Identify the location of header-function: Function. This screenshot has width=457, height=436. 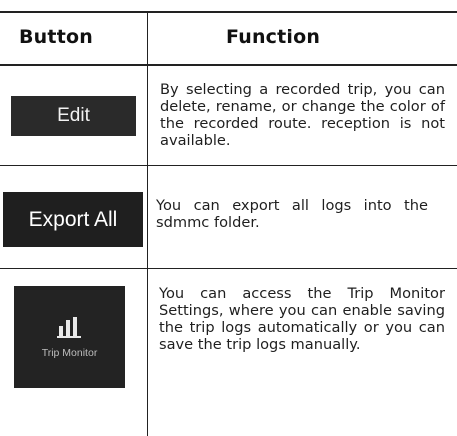
(273, 37).